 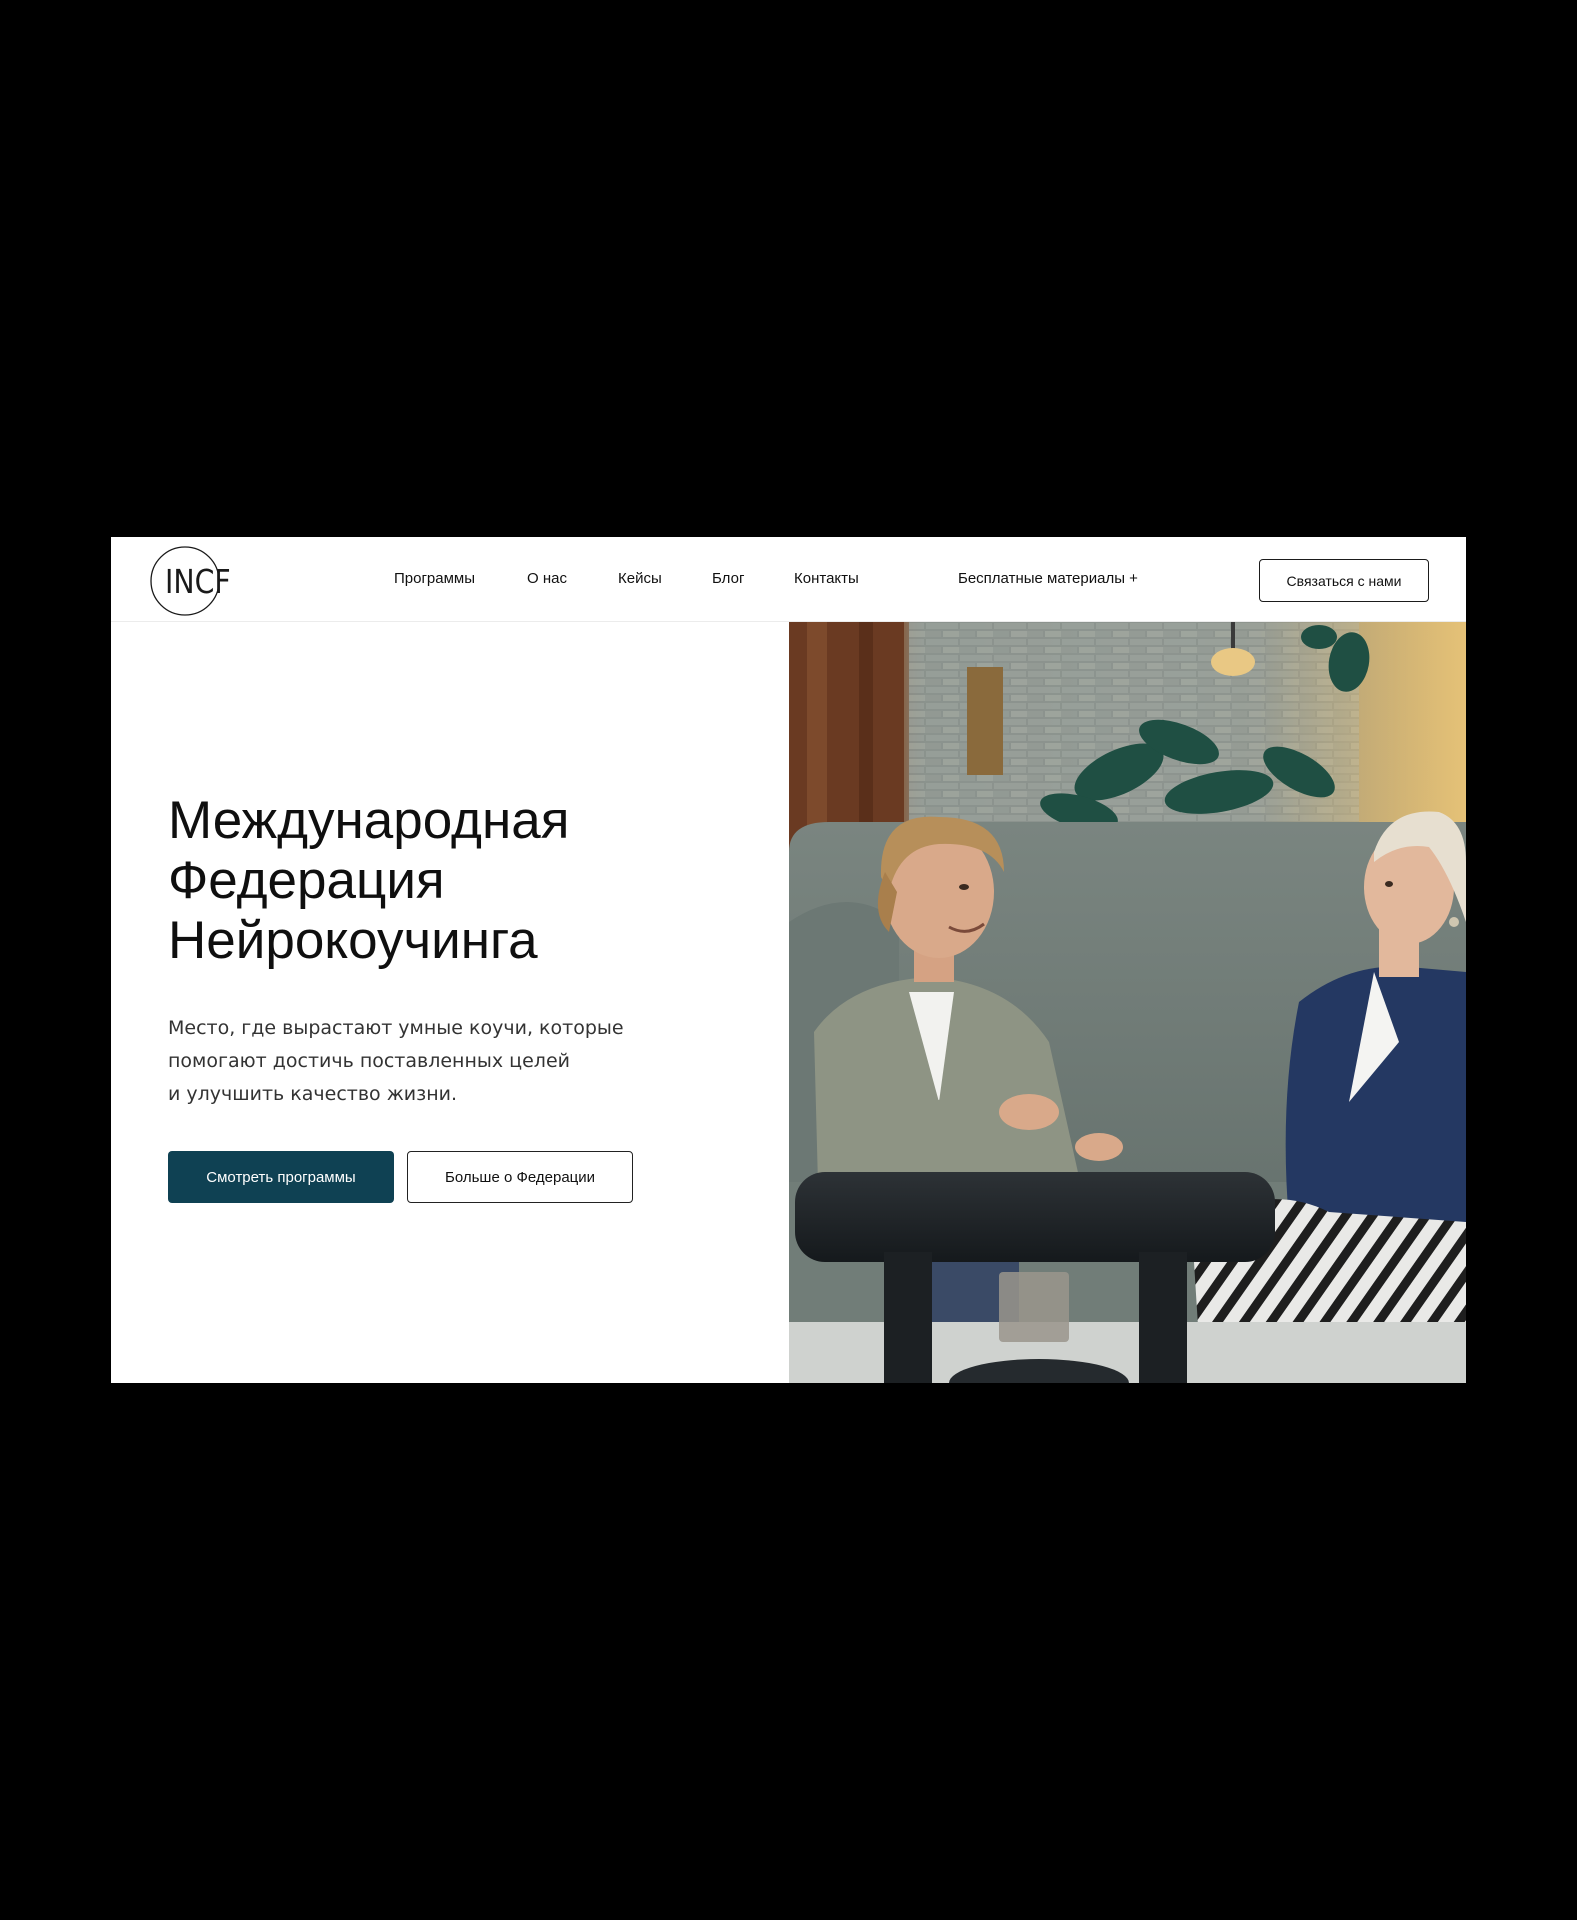 What do you see at coordinates (826, 579) in the screenshot?
I see `nav-item-contacts: Контакты` at bounding box center [826, 579].